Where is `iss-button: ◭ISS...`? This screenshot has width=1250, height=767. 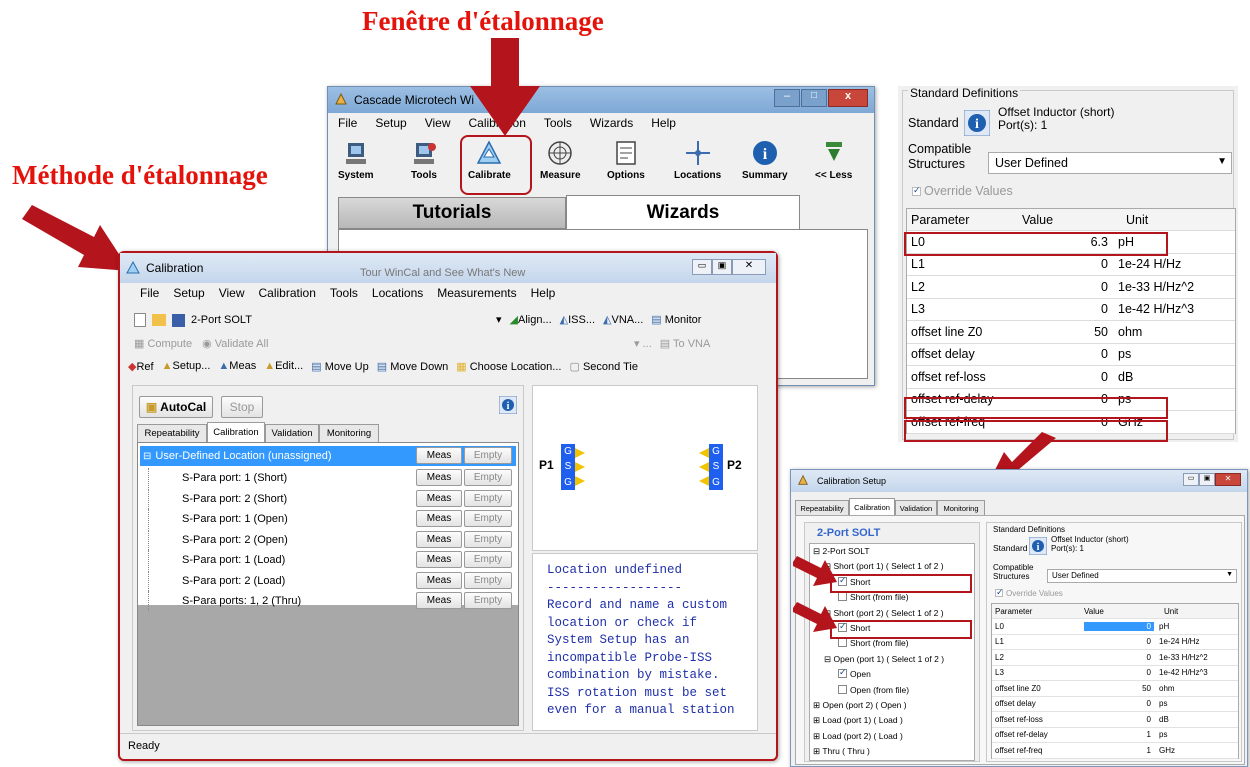
iss-button: ◭ISS... is located at coordinates (577, 319).